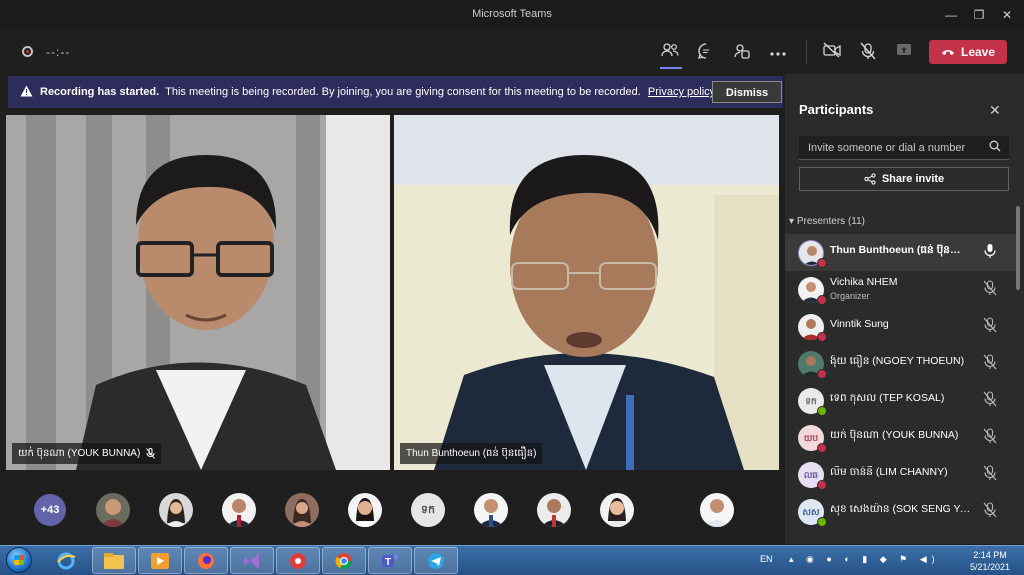  I want to click on participant-row: លឆ លឹម ចាន់នី (LIM CHANNY), so click(901, 474).